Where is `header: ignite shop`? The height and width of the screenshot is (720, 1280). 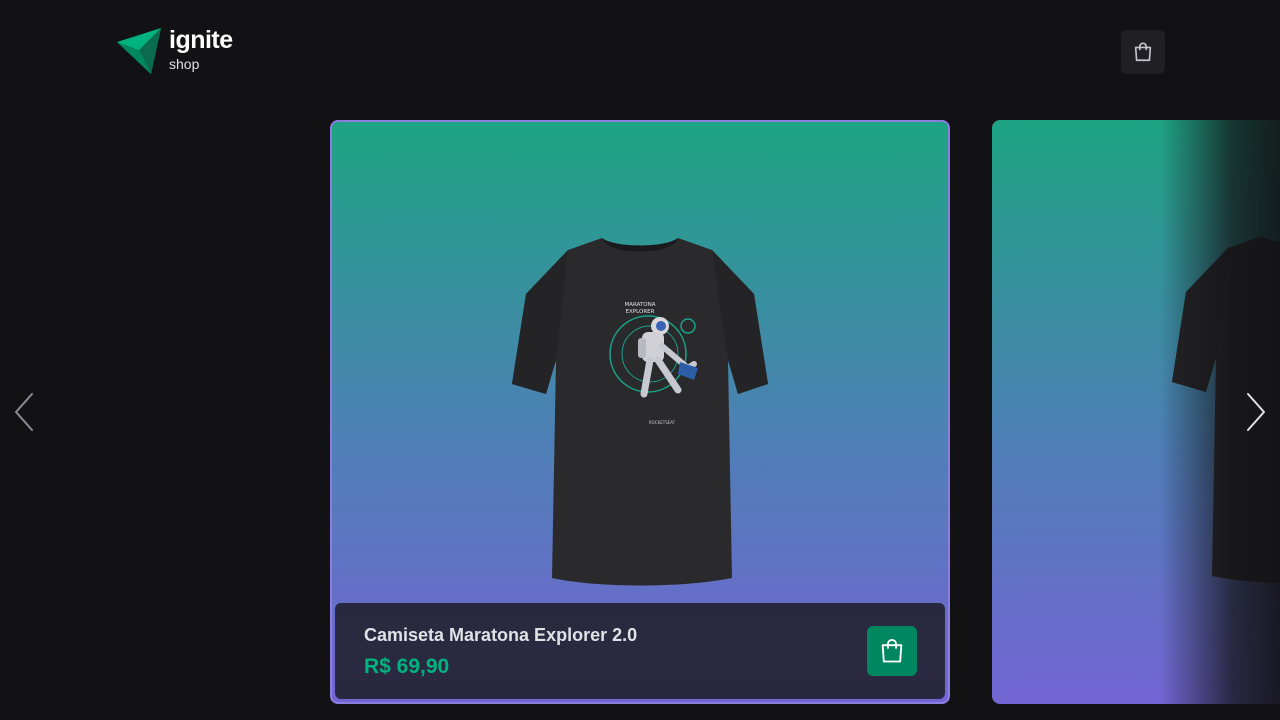
header: ignite shop is located at coordinates (640, 52).